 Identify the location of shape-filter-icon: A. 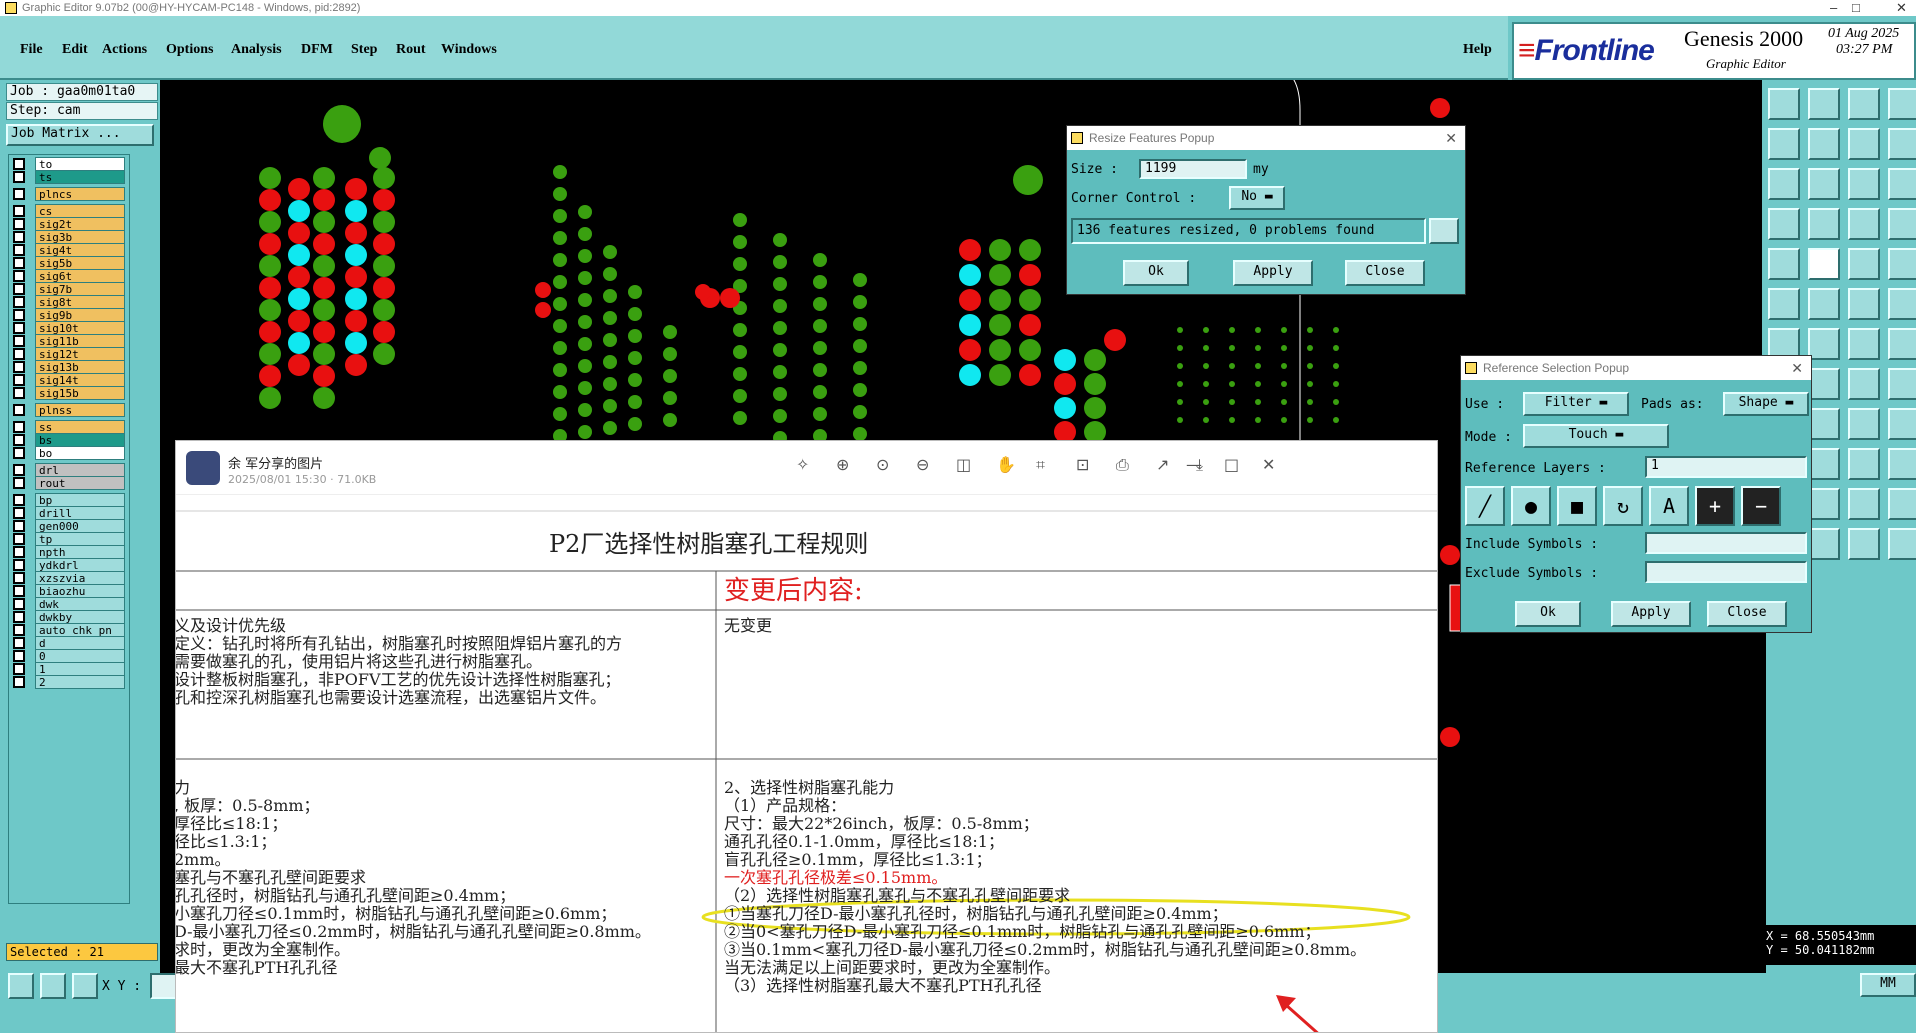
(1669, 506).